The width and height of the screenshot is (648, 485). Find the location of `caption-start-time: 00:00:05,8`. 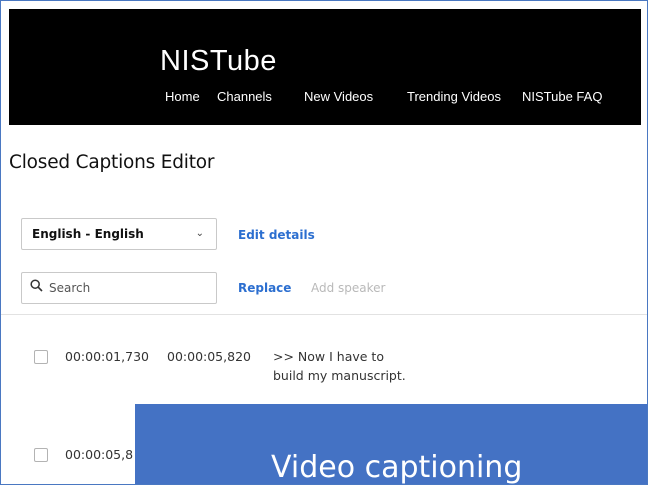

caption-start-time: 00:00:05,8 is located at coordinates (99, 454).